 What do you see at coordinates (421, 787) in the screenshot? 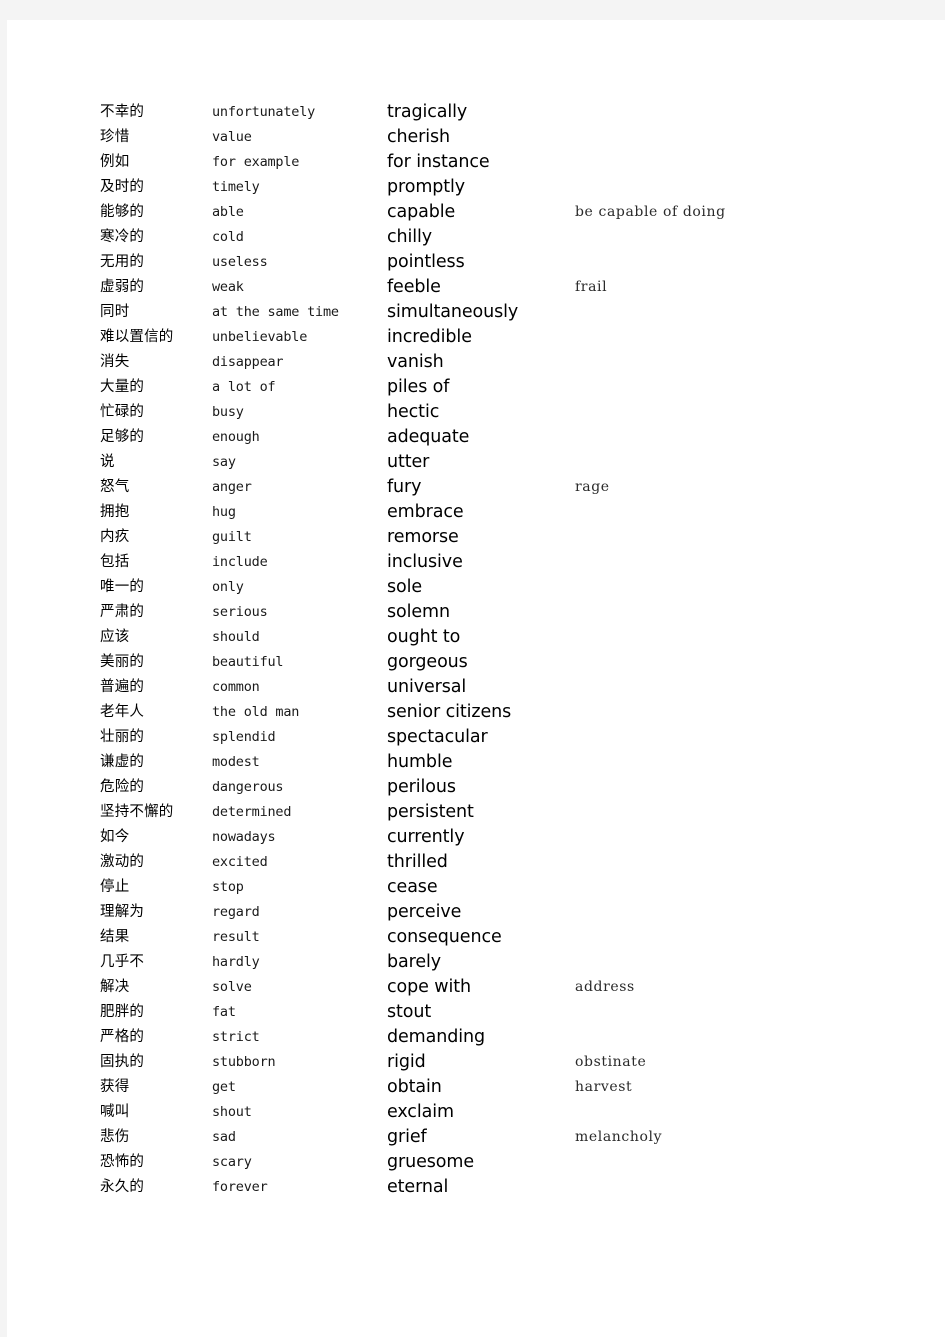
I see `advanced-word: perilous` at bounding box center [421, 787].